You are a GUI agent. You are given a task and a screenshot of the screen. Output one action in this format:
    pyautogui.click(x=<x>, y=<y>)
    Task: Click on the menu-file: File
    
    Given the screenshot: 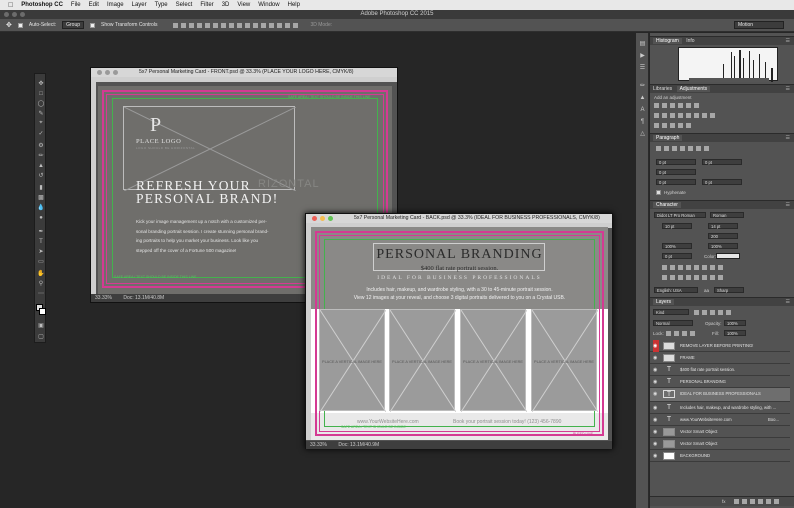 What is the action you would take?
    pyautogui.click(x=76, y=5)
    